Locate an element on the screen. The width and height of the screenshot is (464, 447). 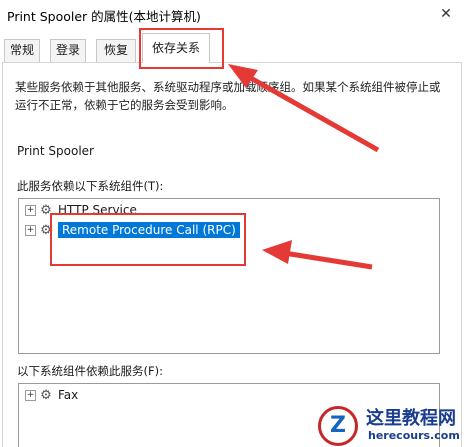
tab-strip: 常规 登录 恢复 依存关系 is located at coordinates (232, 48).